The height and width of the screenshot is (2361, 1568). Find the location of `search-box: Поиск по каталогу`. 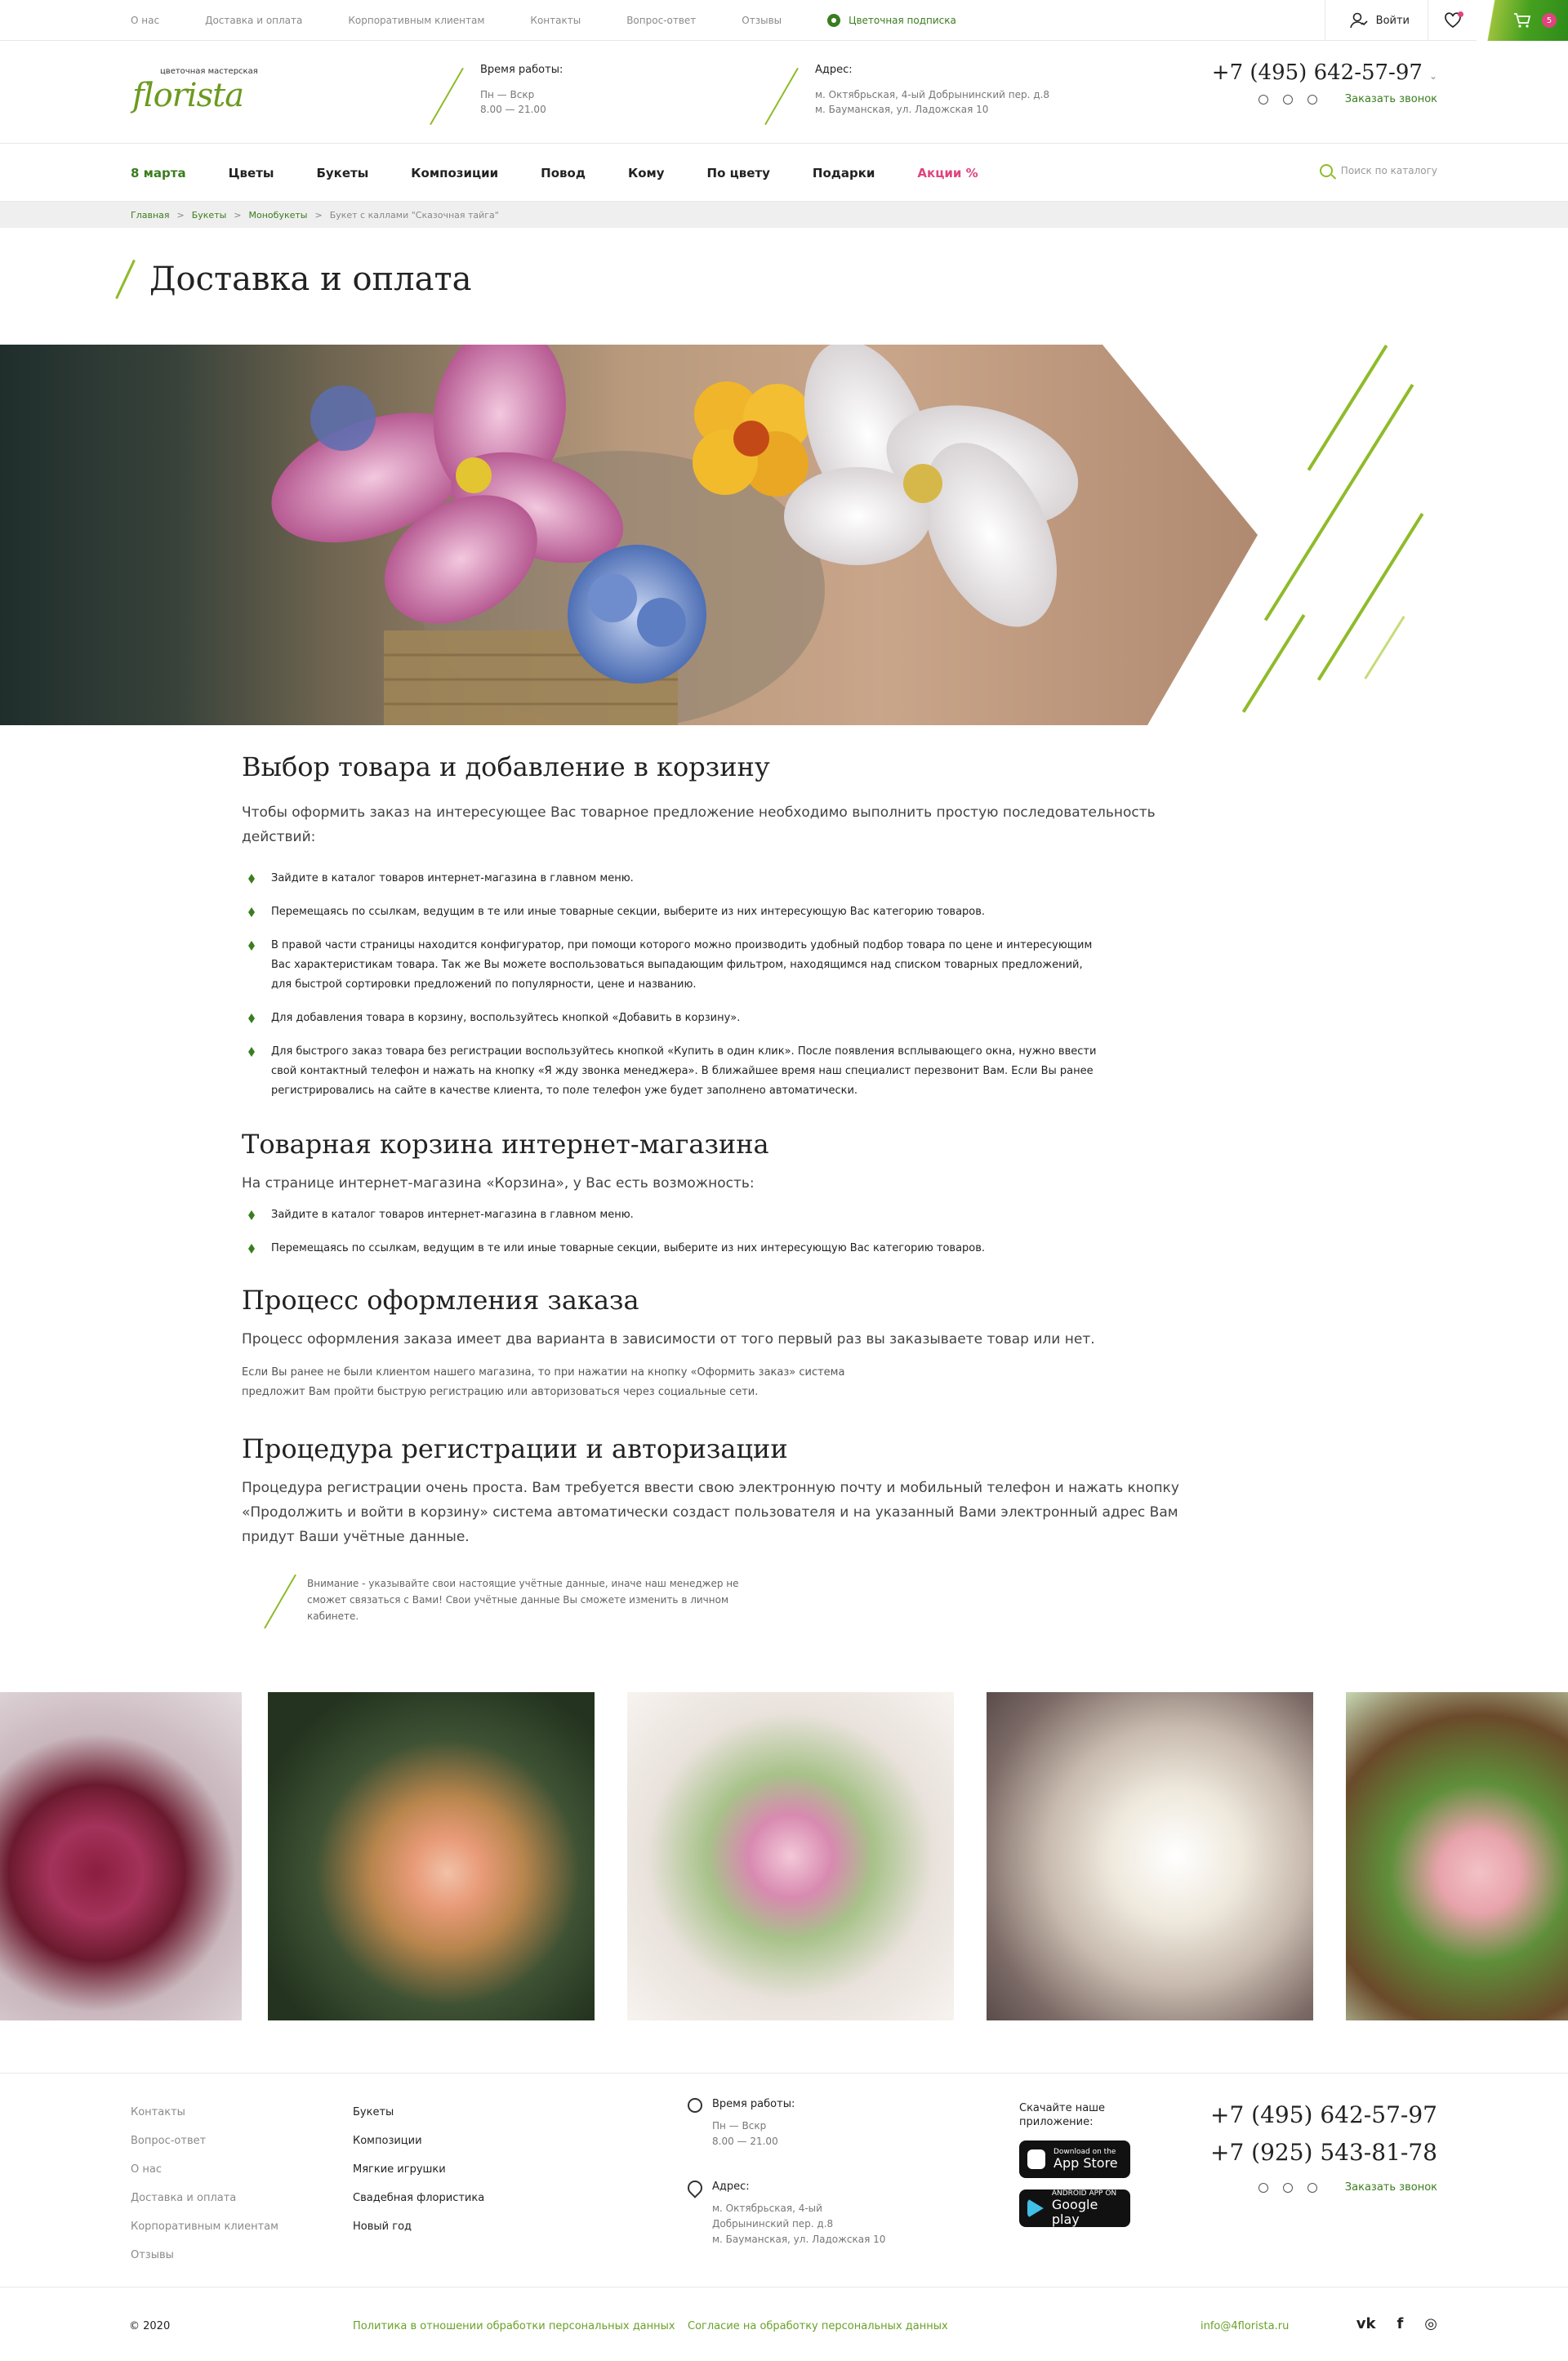

search-box: Поиск по каталогу is located at coordinates (1378, 170).